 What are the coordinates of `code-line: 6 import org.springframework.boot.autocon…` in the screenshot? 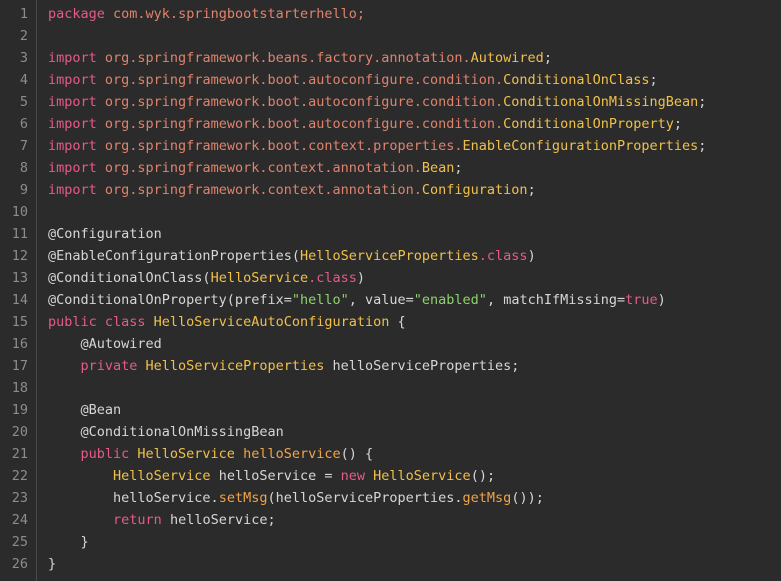 It's located at (390, 124).